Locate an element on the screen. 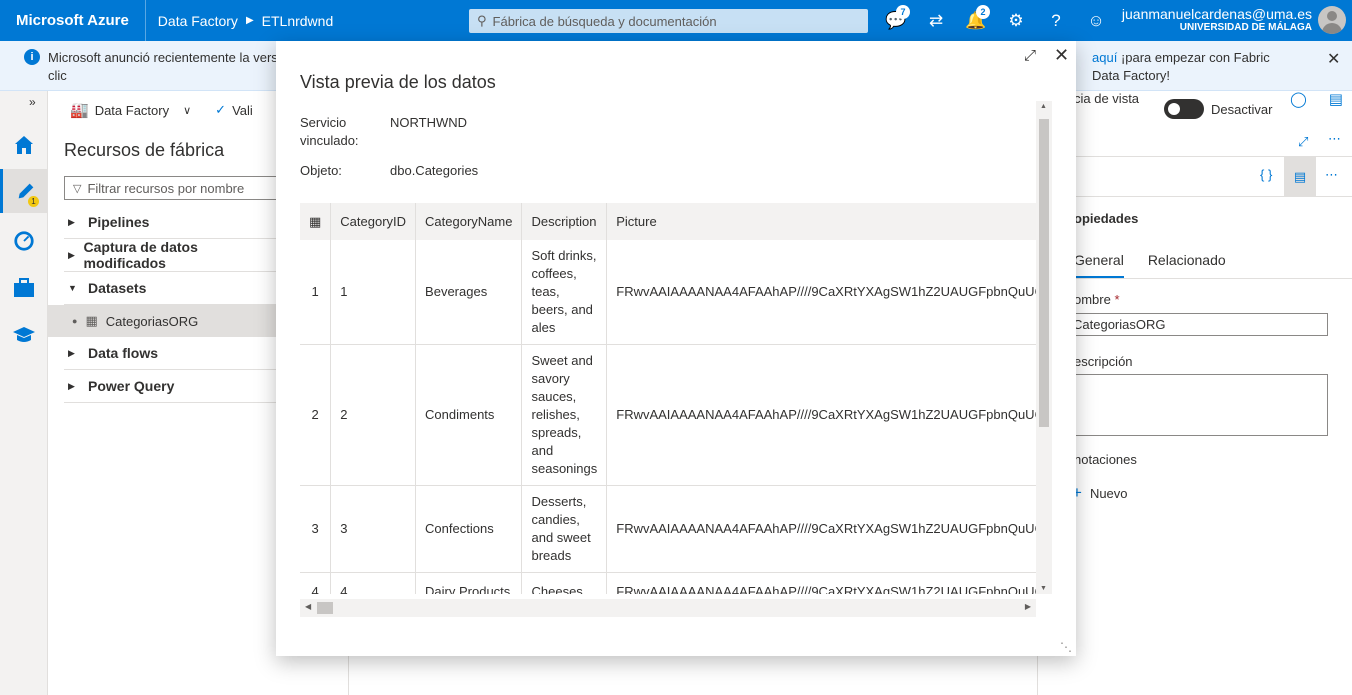 This screenshot has width=1352, height=695. code-braces-icon: { } is located at coordinates (1266, 174).